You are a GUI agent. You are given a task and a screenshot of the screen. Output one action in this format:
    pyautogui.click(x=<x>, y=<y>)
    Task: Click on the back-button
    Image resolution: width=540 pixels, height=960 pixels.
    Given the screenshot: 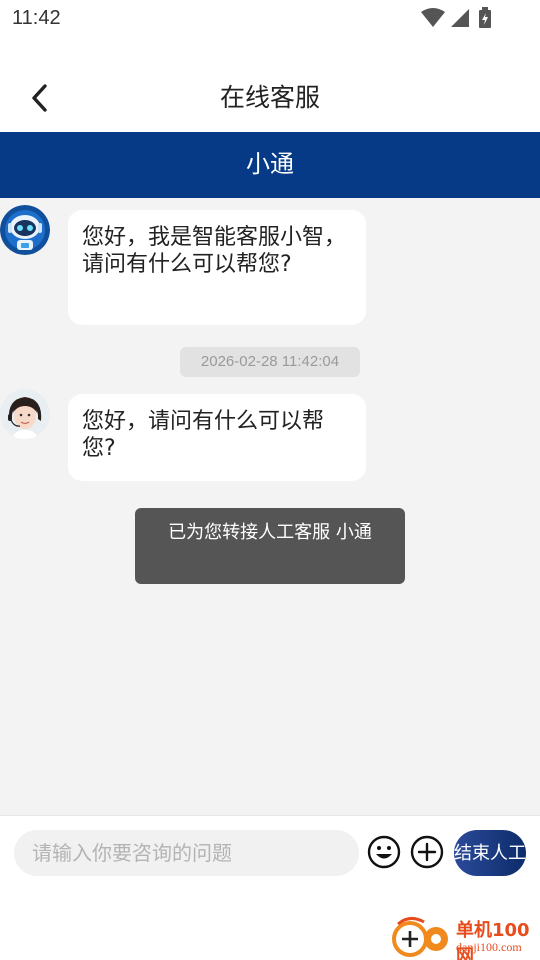 What is the action you would take?
    pyautogui.click(x=46, y=98)
    